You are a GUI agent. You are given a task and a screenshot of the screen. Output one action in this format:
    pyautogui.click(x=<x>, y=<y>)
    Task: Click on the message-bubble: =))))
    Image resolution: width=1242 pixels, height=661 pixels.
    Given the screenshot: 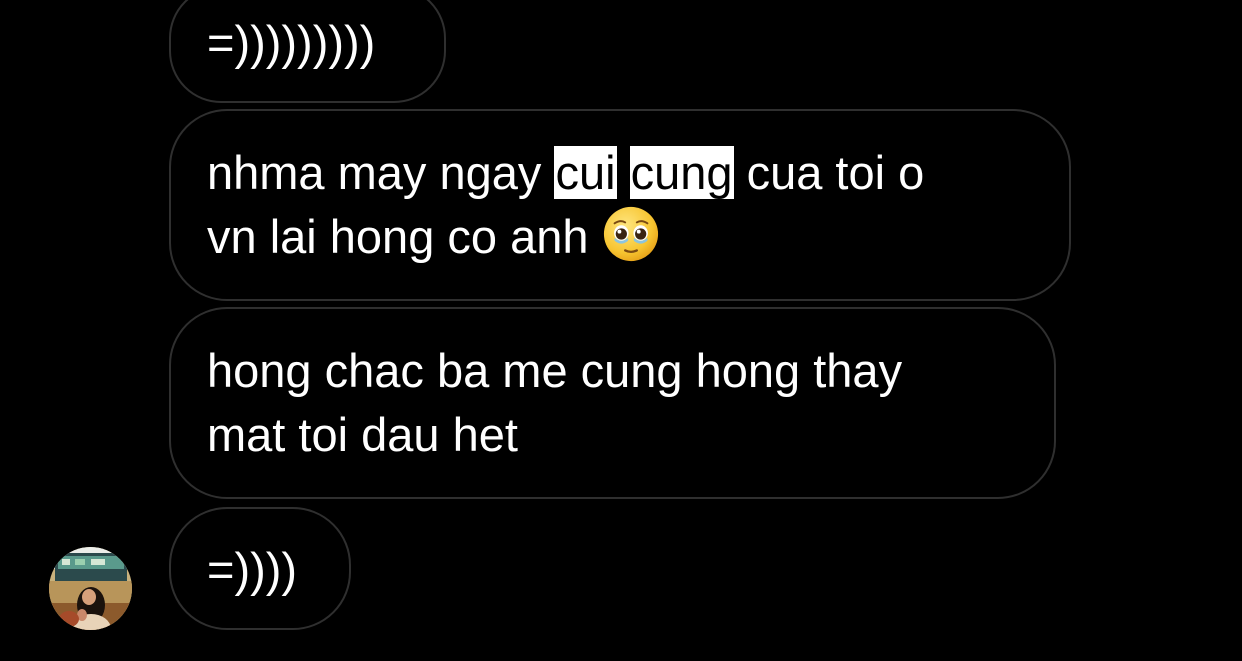 What is the action you would take?
    pyautogui.click(x=260, y=568)
    